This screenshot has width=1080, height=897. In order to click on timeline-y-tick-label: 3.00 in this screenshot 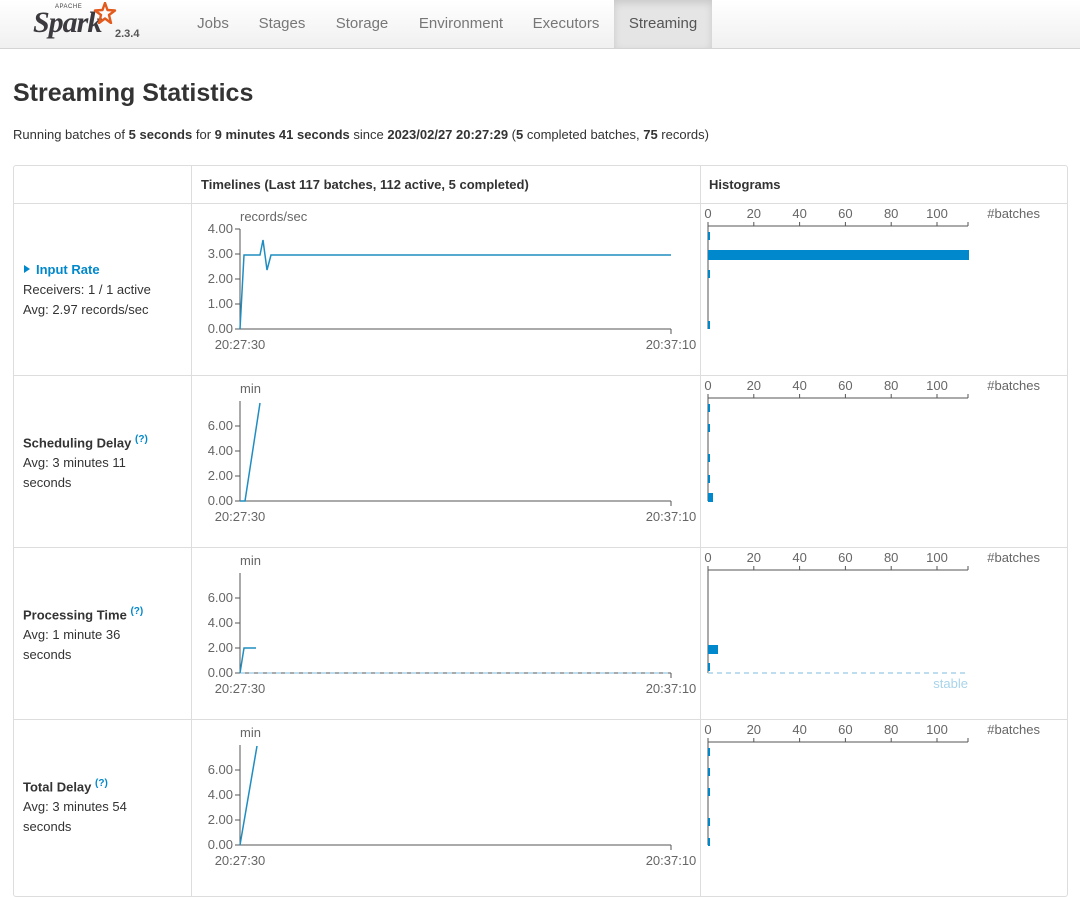, I will do `click(220, 253)`.